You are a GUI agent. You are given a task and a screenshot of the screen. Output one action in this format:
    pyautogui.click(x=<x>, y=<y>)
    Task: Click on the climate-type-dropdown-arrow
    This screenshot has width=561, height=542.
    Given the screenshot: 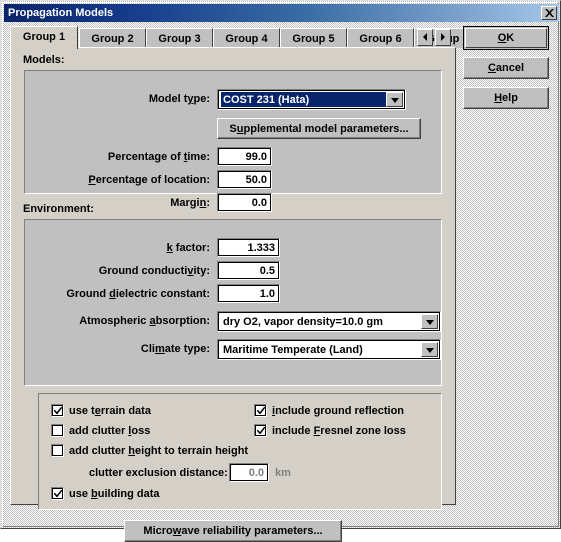 What is the action you would take?
    pyautogui.click(x=429, y=349)
    